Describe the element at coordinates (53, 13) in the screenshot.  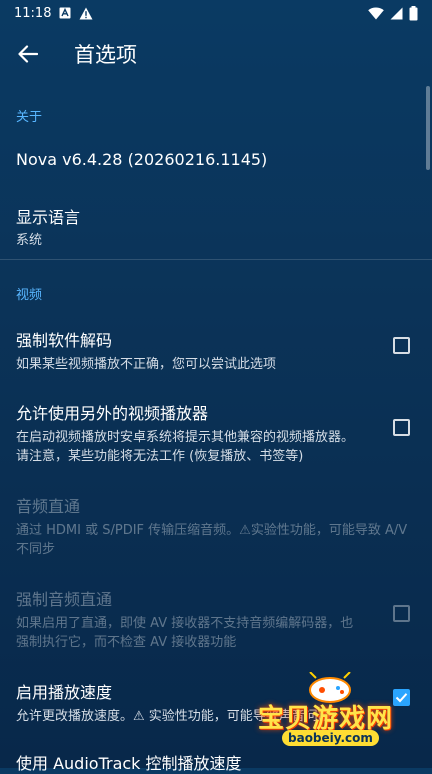
I see `status-left: 11:18` at that location.